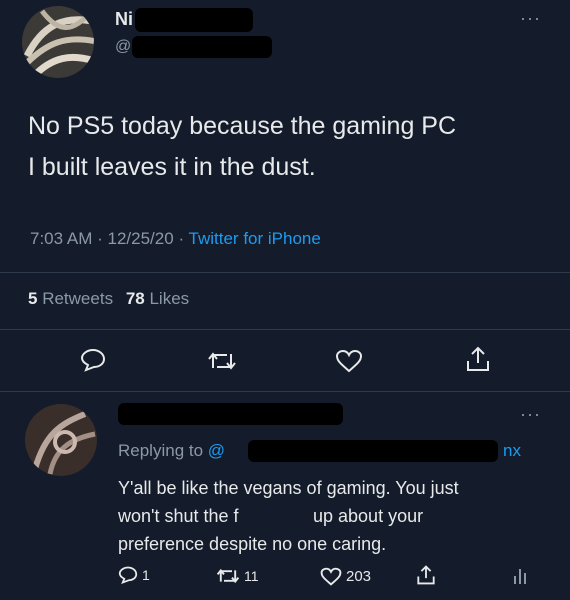  I want to click on more-options-icon: ···, so click(530, 18).